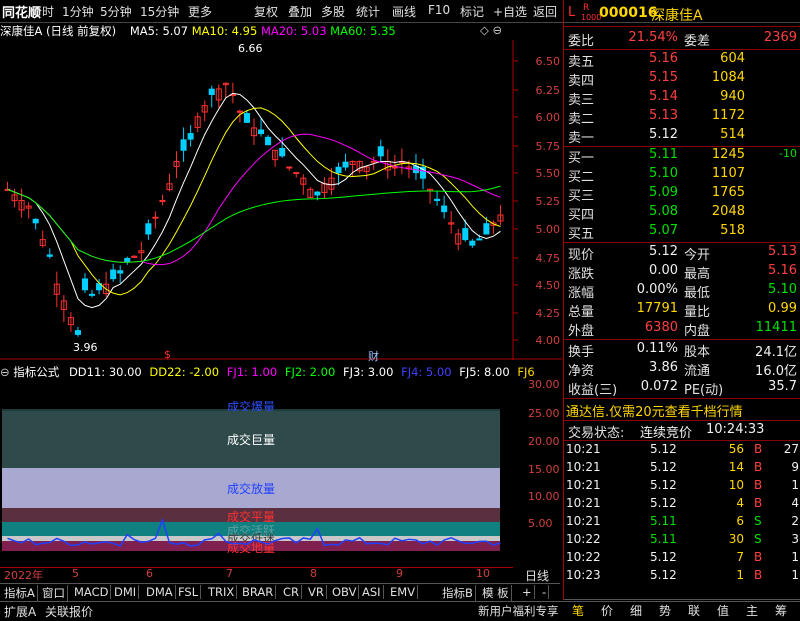 The width and height of the screenshot is (800, 621). I want to click on quote-tab-7: 筹, so click(781, 610).